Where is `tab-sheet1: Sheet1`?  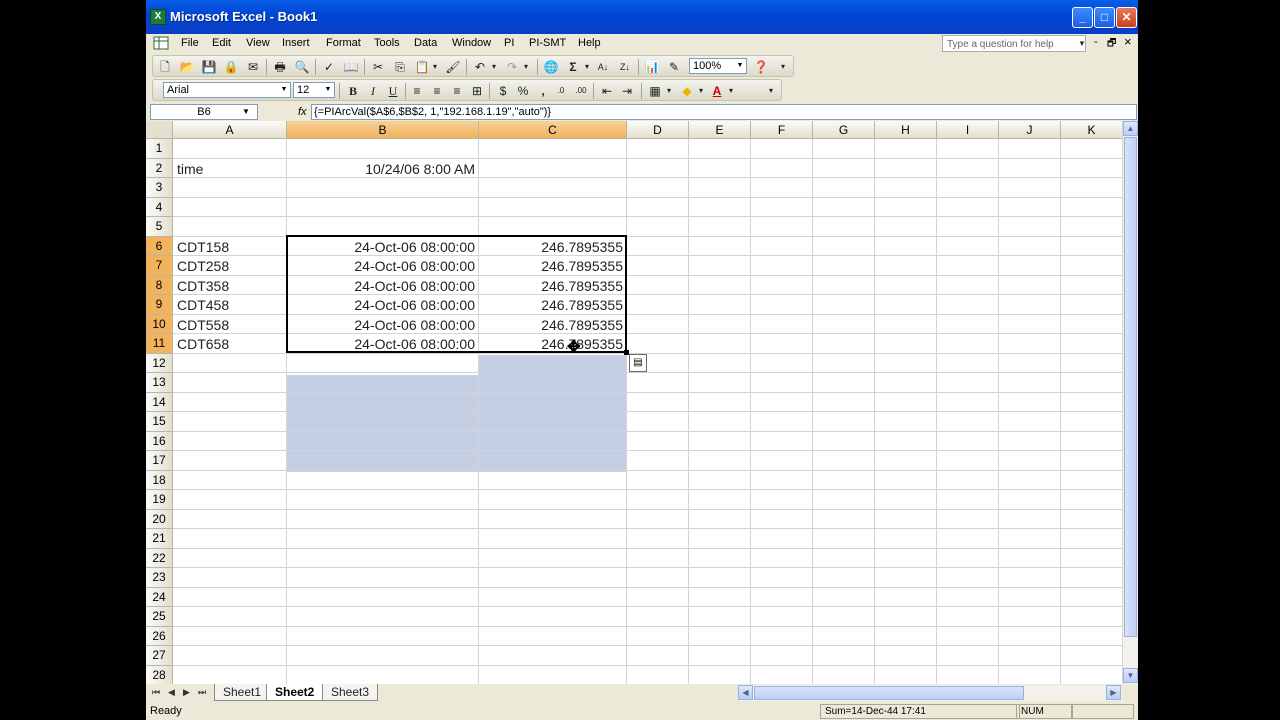 tab-sheet1: Sheet1 is located at coordinates (242, 692).